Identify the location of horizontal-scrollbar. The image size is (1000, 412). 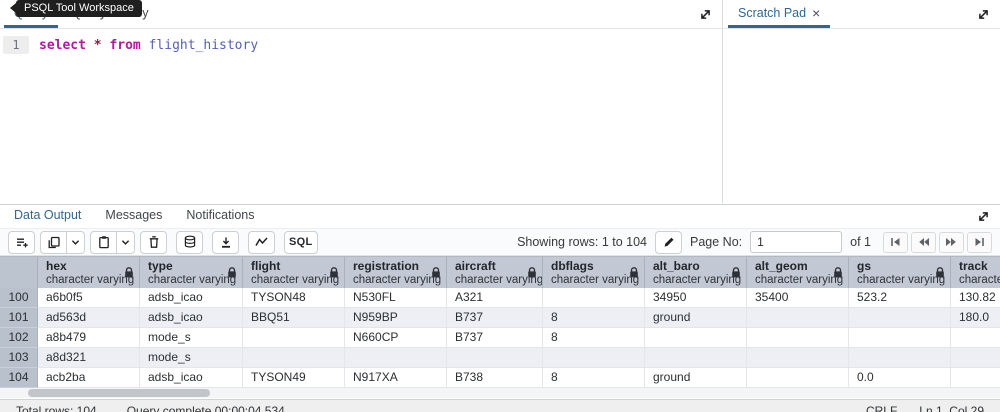
(500, 393).